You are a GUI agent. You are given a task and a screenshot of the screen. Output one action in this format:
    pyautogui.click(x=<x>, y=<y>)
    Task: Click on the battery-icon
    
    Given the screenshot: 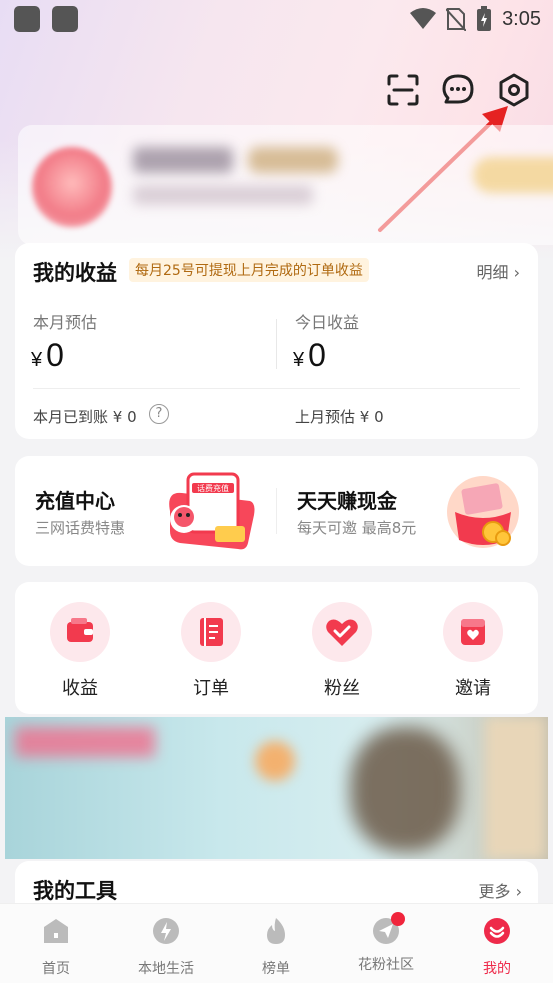 What is the action you would take?
    pyautogui.click(x=484, y=18)
    